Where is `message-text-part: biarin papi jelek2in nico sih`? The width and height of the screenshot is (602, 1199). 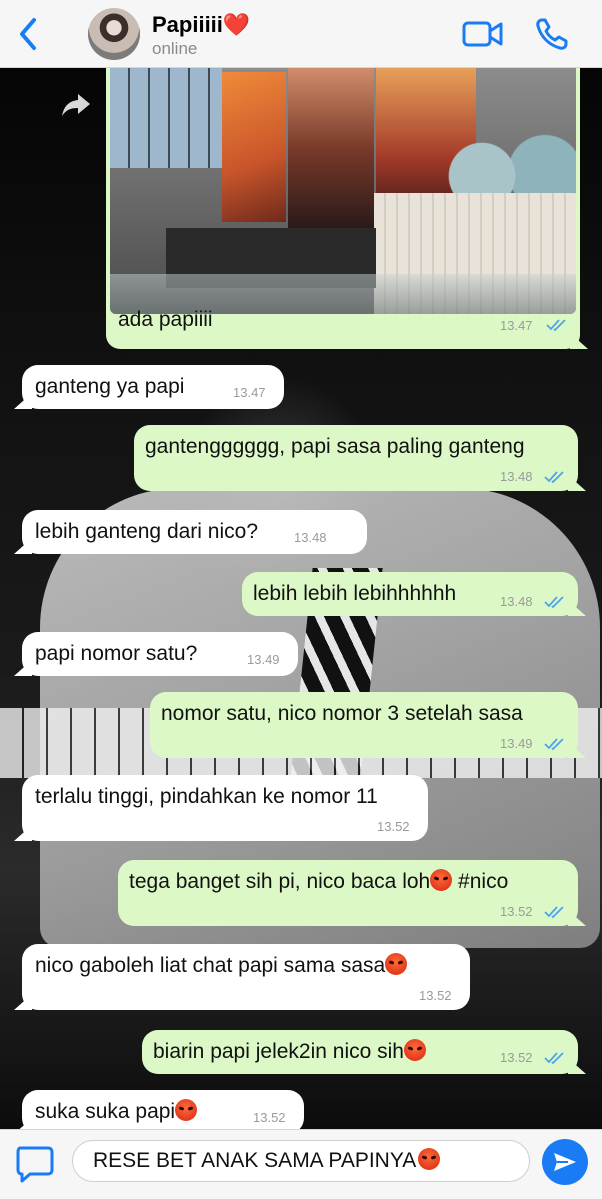
message-text-part: biarin papi jelek2in nico sih is located at coordinates (278, 1051).